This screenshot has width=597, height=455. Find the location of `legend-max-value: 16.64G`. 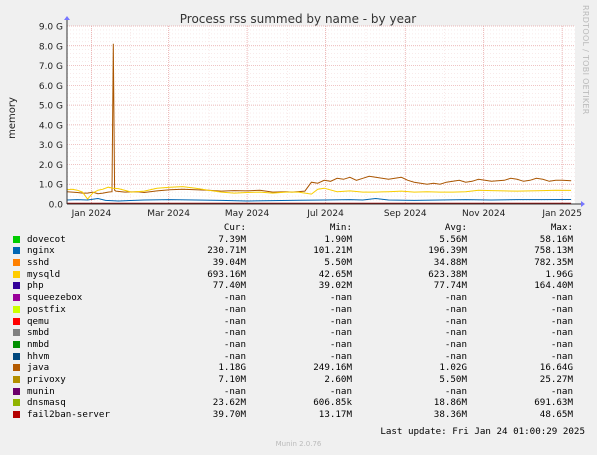

legend-max-value: 16.64G is located at coordinates (556, 368).